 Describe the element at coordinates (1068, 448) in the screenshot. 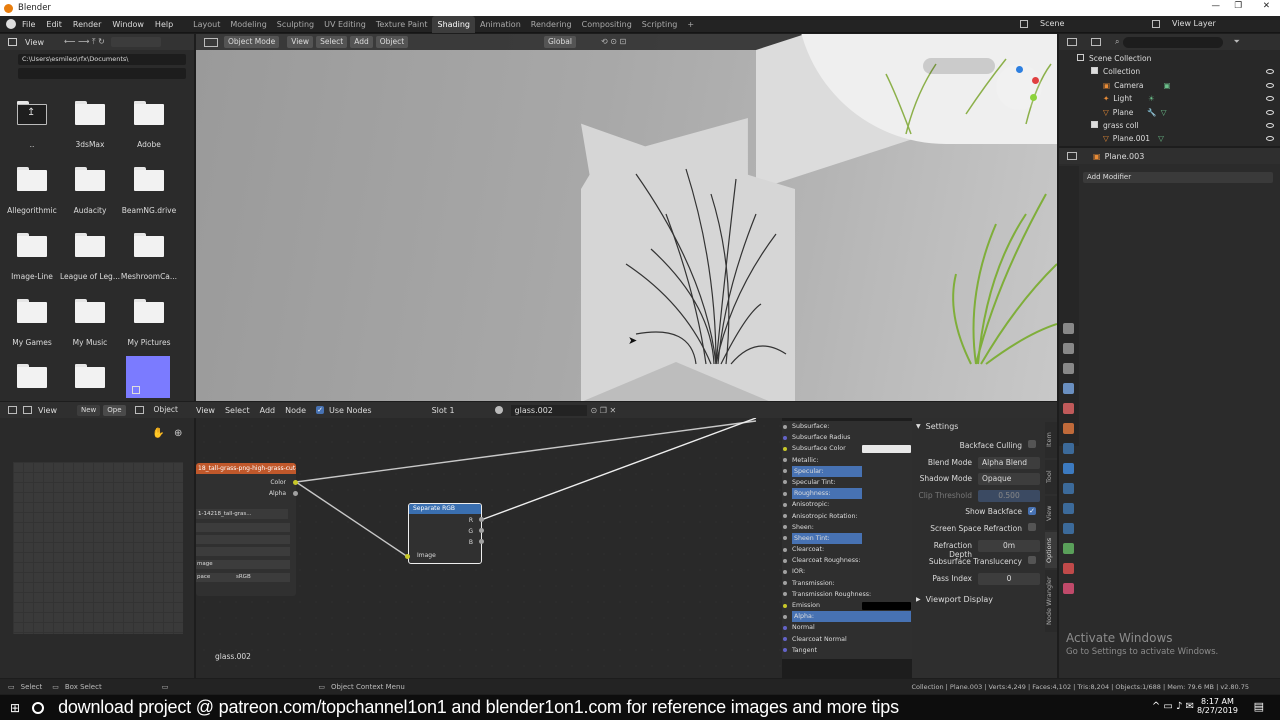

I see `object-tab-icon` at that location.